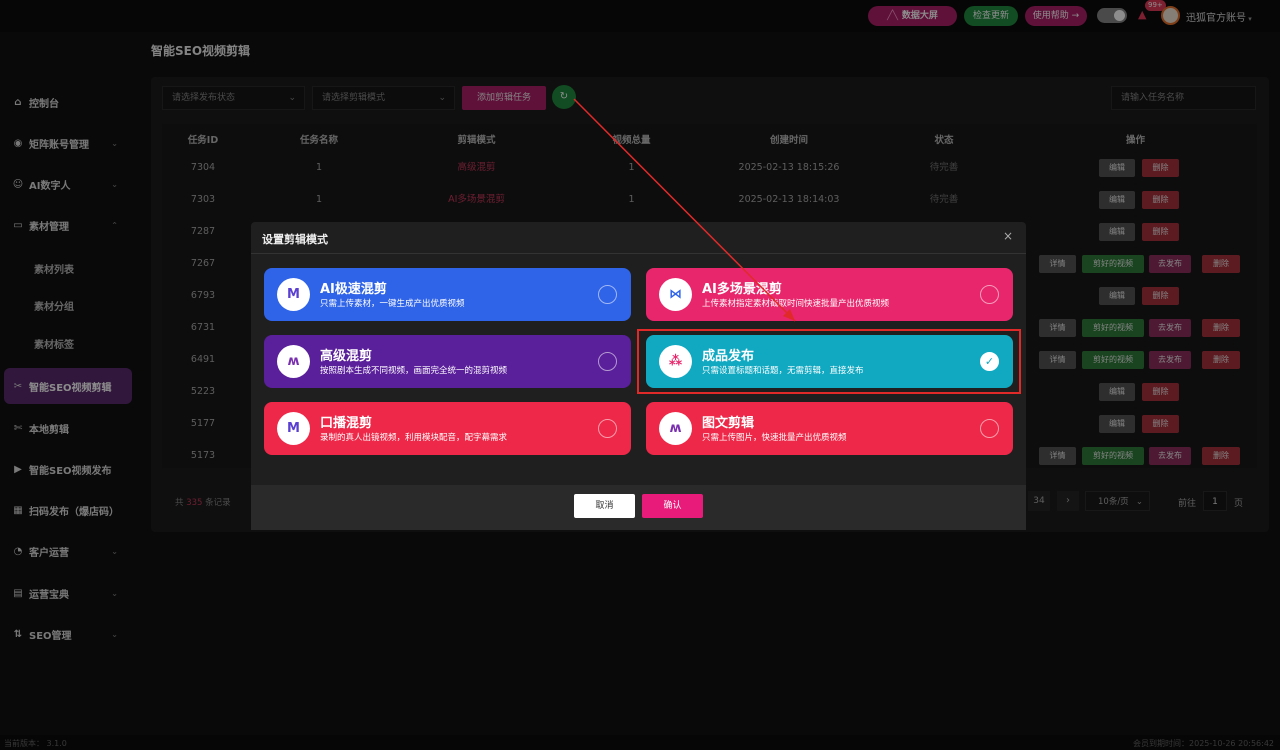 Image resolution: width=1280 pixels, height=750 pixels. Describe the element at coordinates (796, 304) in the screenshot. I see `option-desc: 上传素材指定素材截取时间快速批量产出优质视频` at that location.